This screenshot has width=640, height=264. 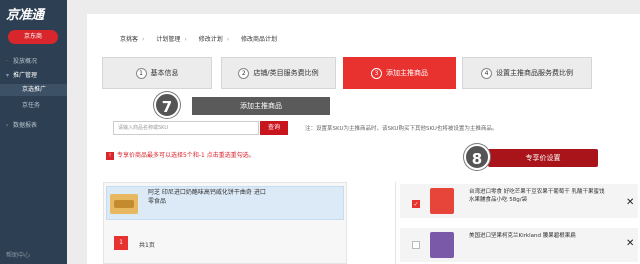 I want to click on step-product-ratio: 4 设置主推商品服务费比例, so click(x=527, y=73).